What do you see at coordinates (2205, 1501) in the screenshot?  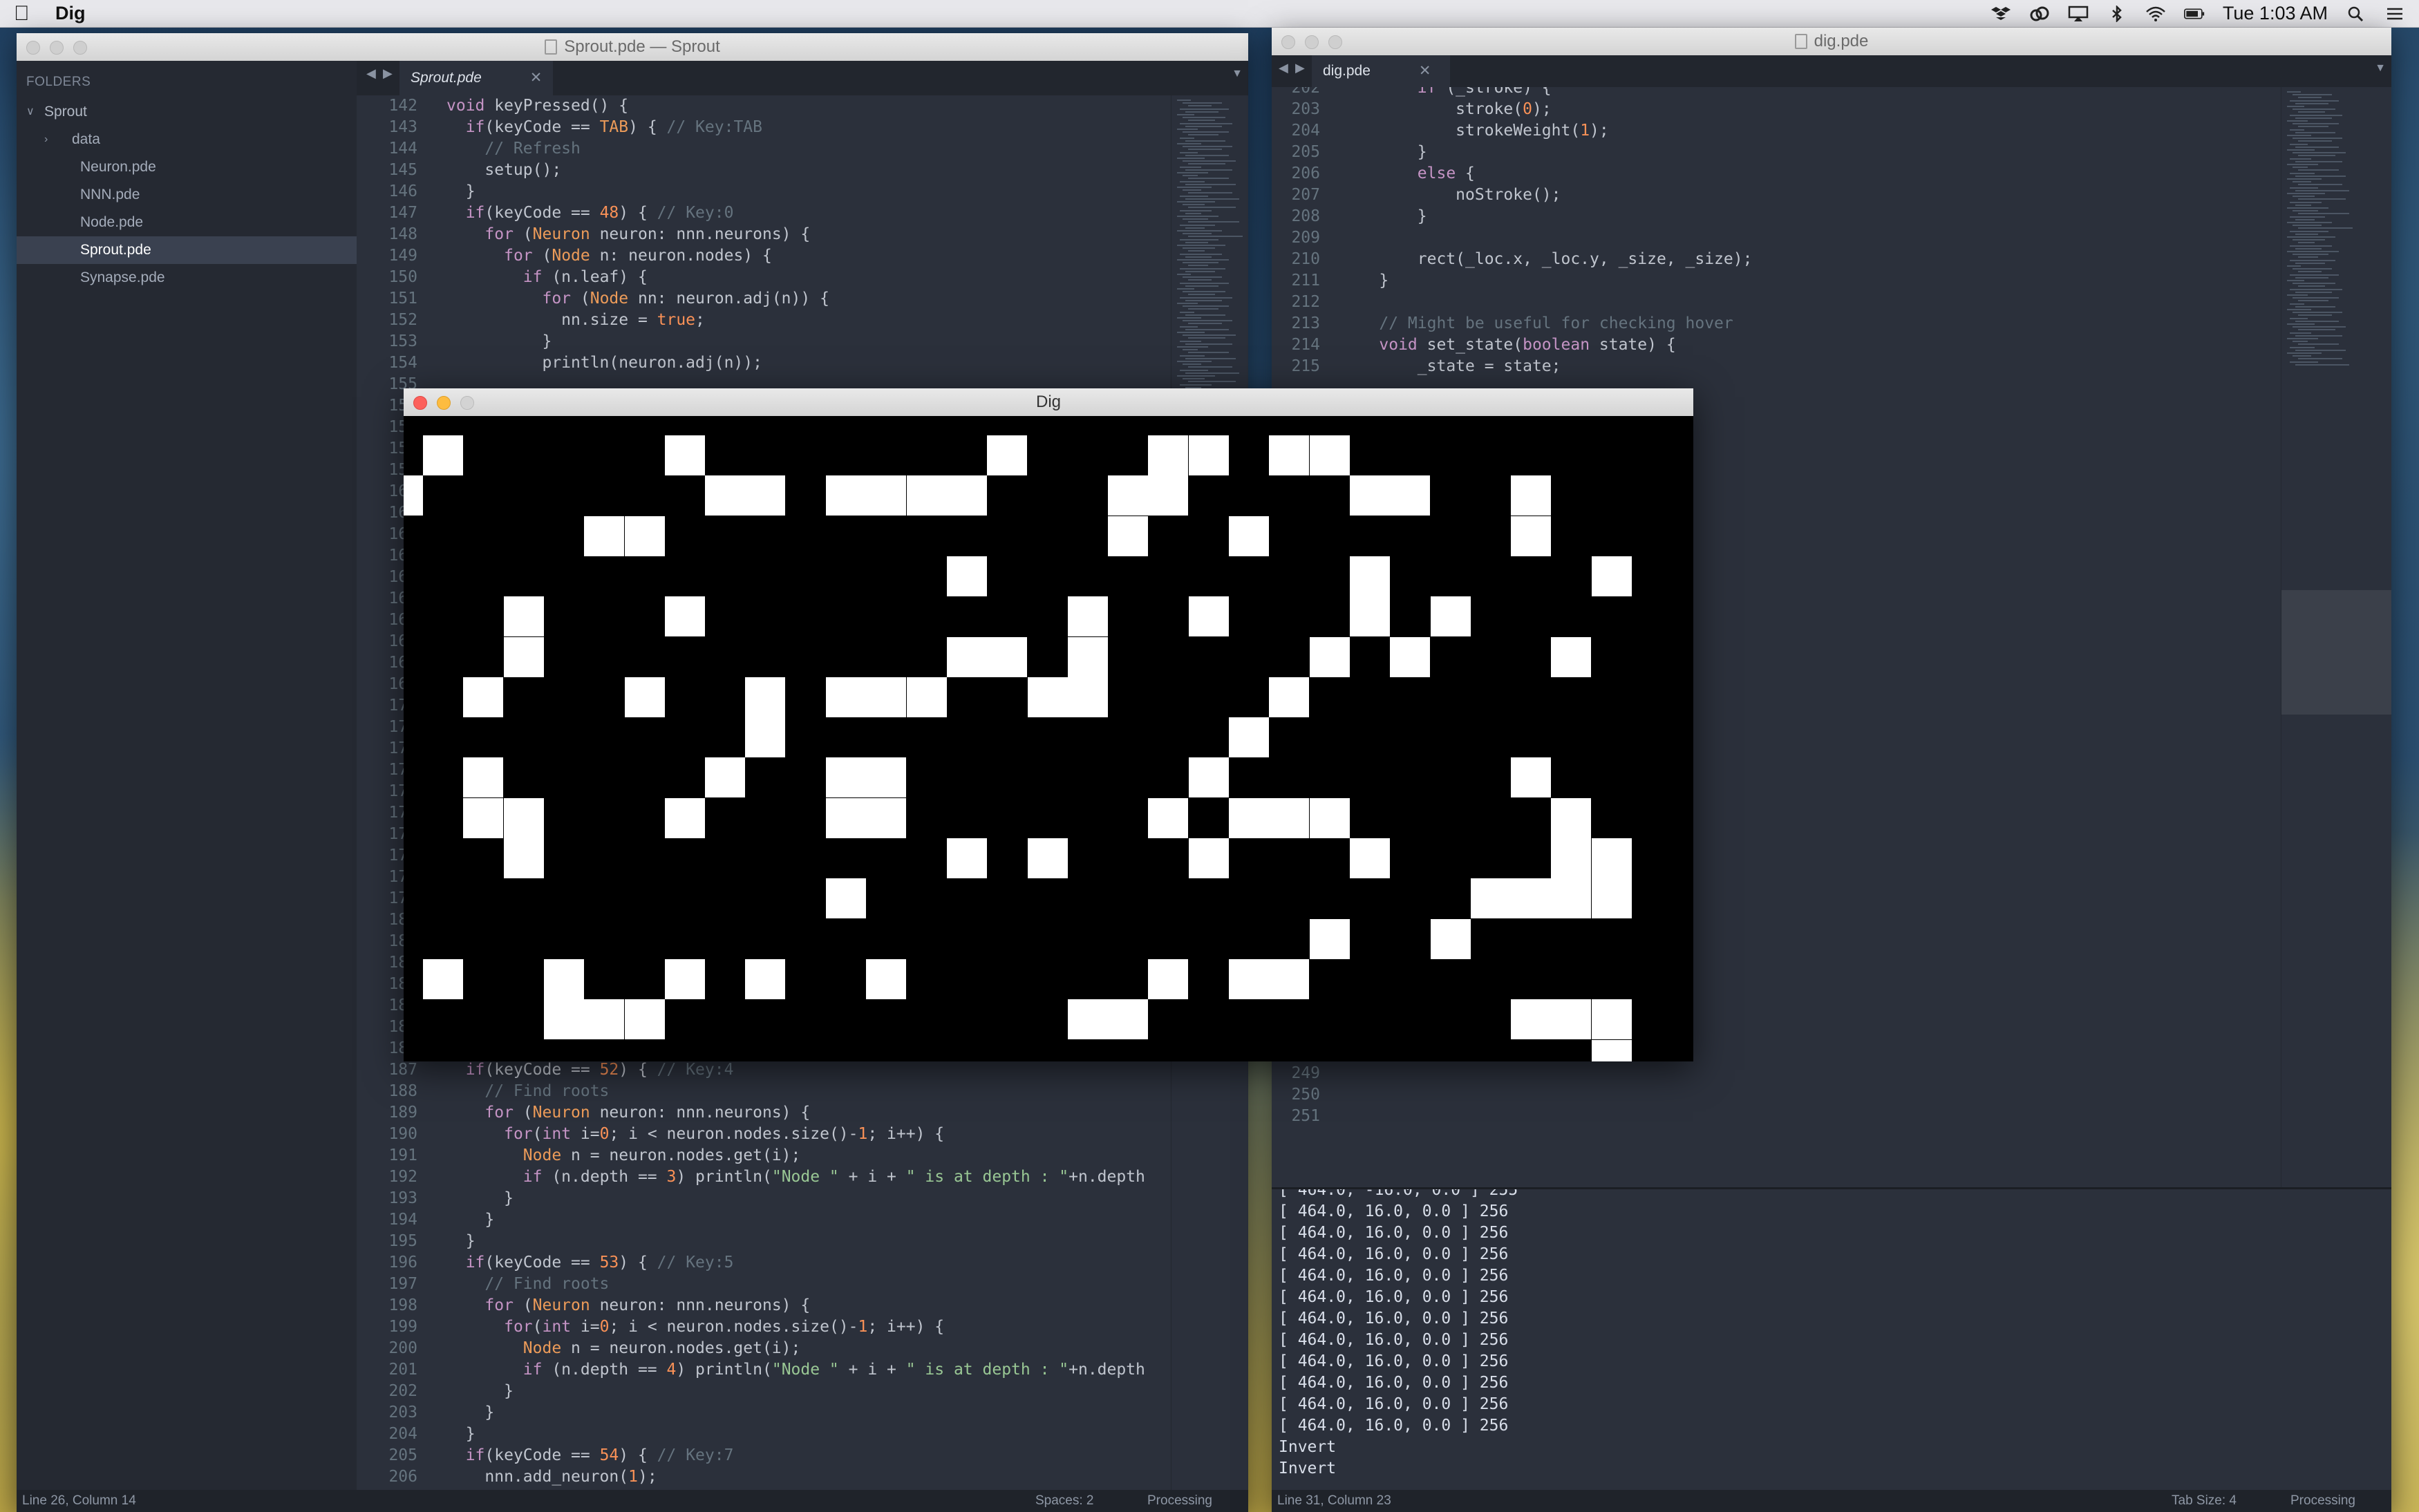 I see `tab-size-setting: Tab Size: 4` at bounding box center [2205, 1501].